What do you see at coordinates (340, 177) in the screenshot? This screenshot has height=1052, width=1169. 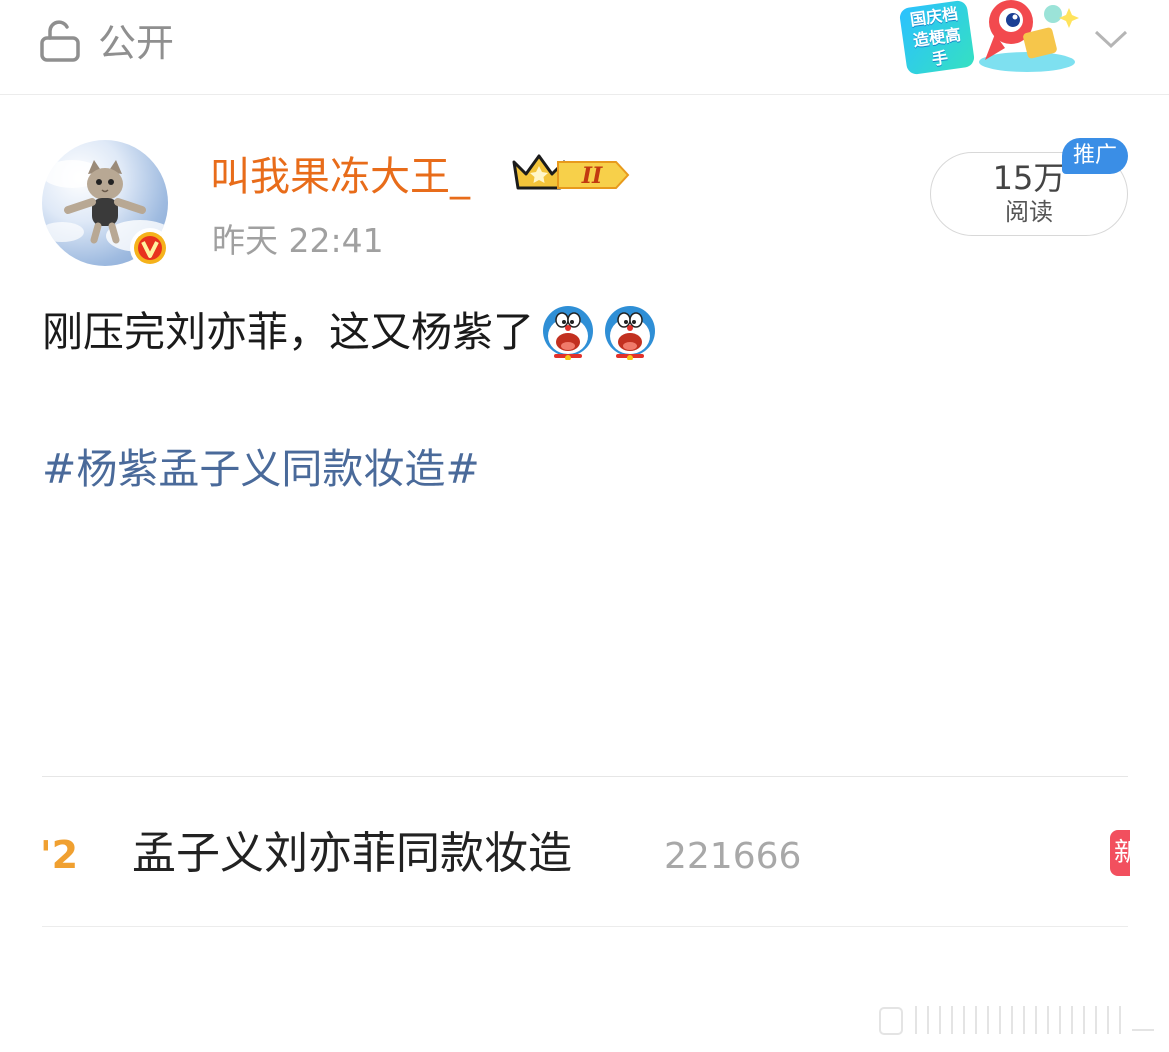 I see `author-name: 叫我果冻大王_` at bounding box center [340, 177].